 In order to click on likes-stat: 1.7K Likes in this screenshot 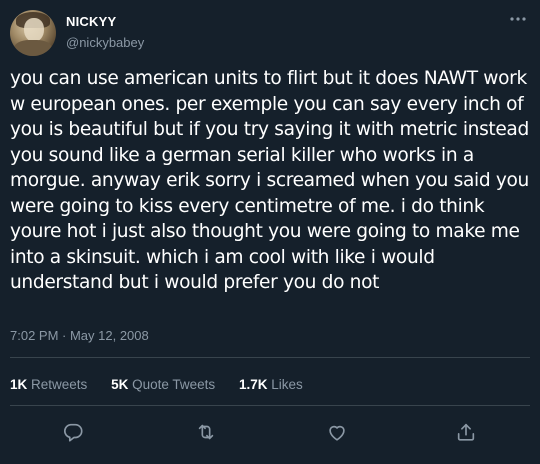, I will do `click(271, 384)`.